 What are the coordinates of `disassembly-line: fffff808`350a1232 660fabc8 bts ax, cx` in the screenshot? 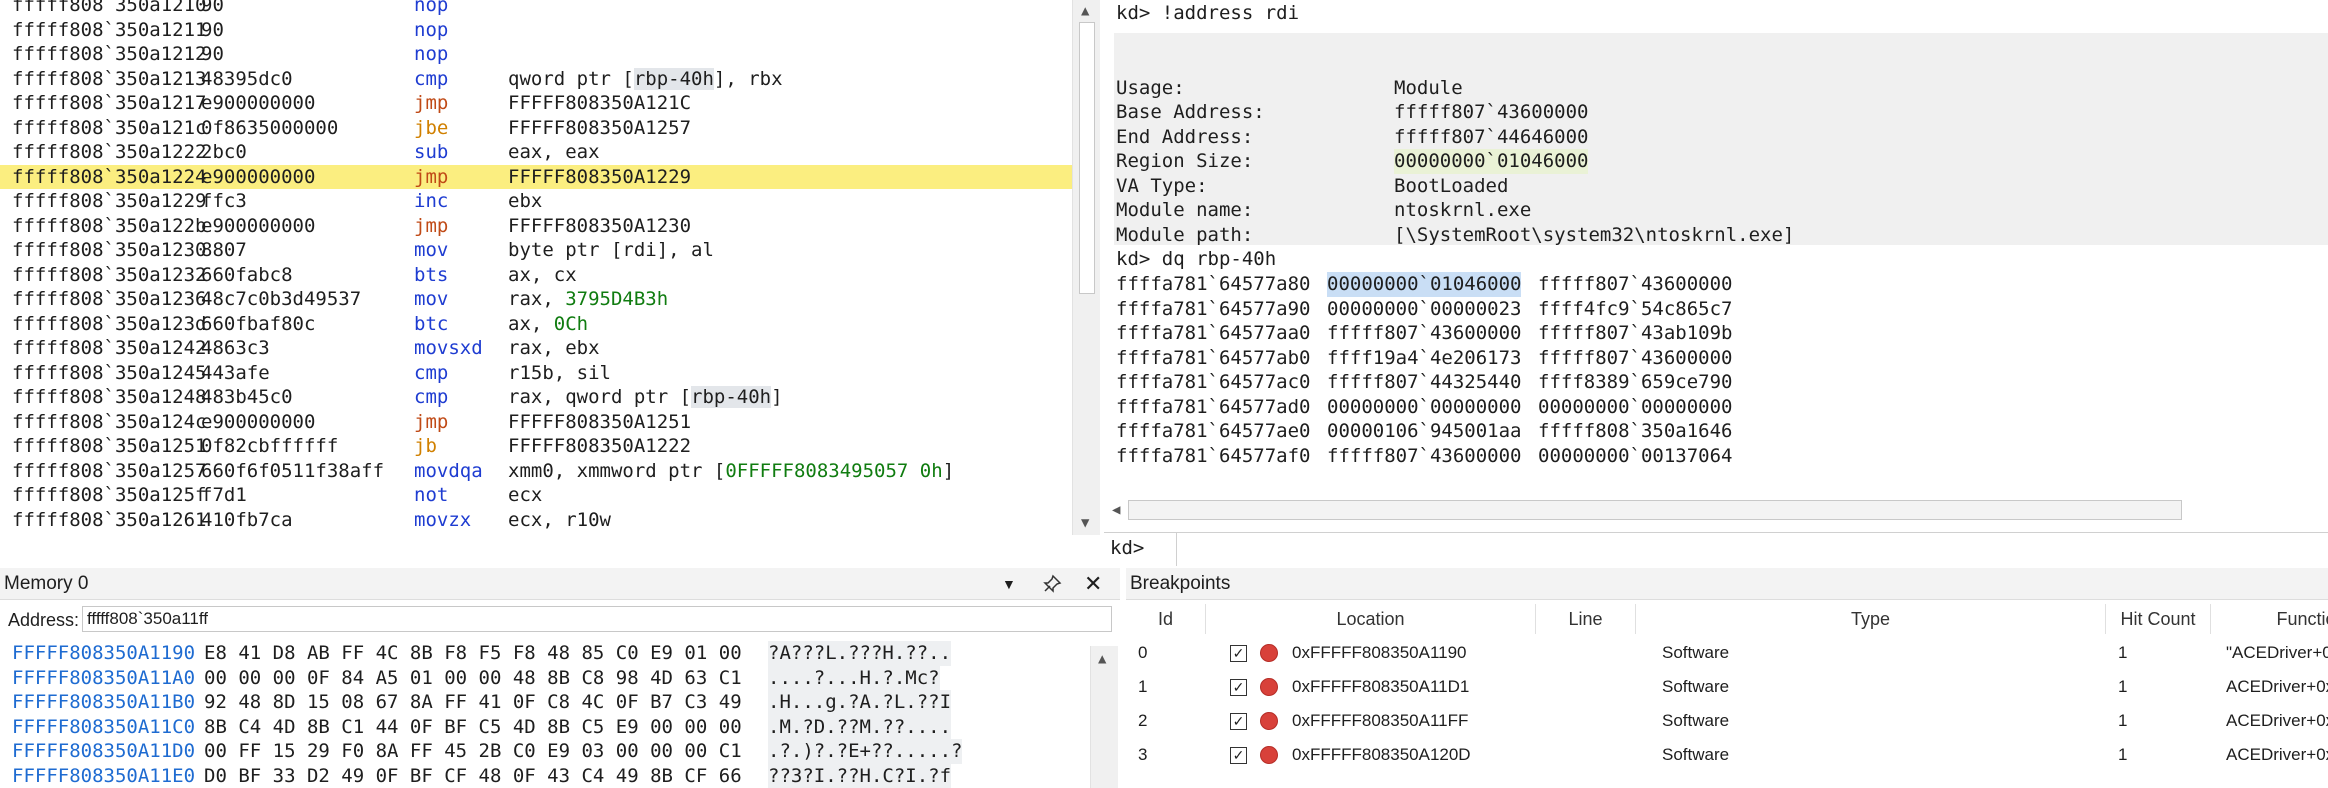 It's located at (536, 275).